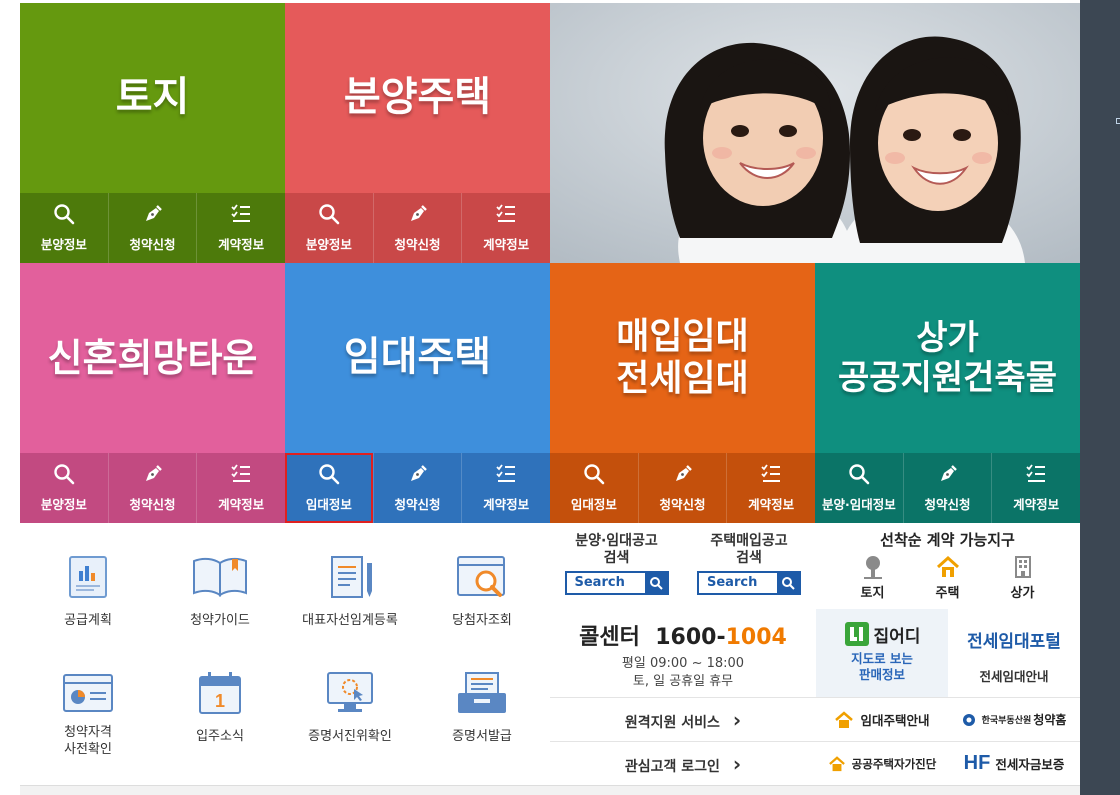 The image size is (1120, 795). What do you see at coordinates (894, 763) in the screenshot?
I see `public-housing-self-check-label: 공공주택자가진단` at bounding box center [894, 763].